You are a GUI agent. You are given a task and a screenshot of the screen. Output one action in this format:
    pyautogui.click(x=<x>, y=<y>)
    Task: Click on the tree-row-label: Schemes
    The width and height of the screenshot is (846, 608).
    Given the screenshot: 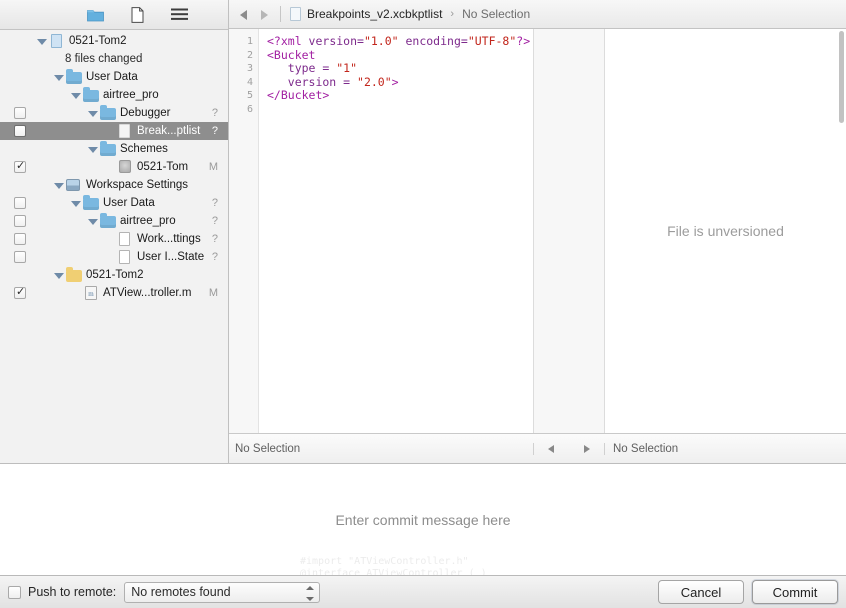 What is the action you would take?
    pyautogui.click(x=144, y=149)
    